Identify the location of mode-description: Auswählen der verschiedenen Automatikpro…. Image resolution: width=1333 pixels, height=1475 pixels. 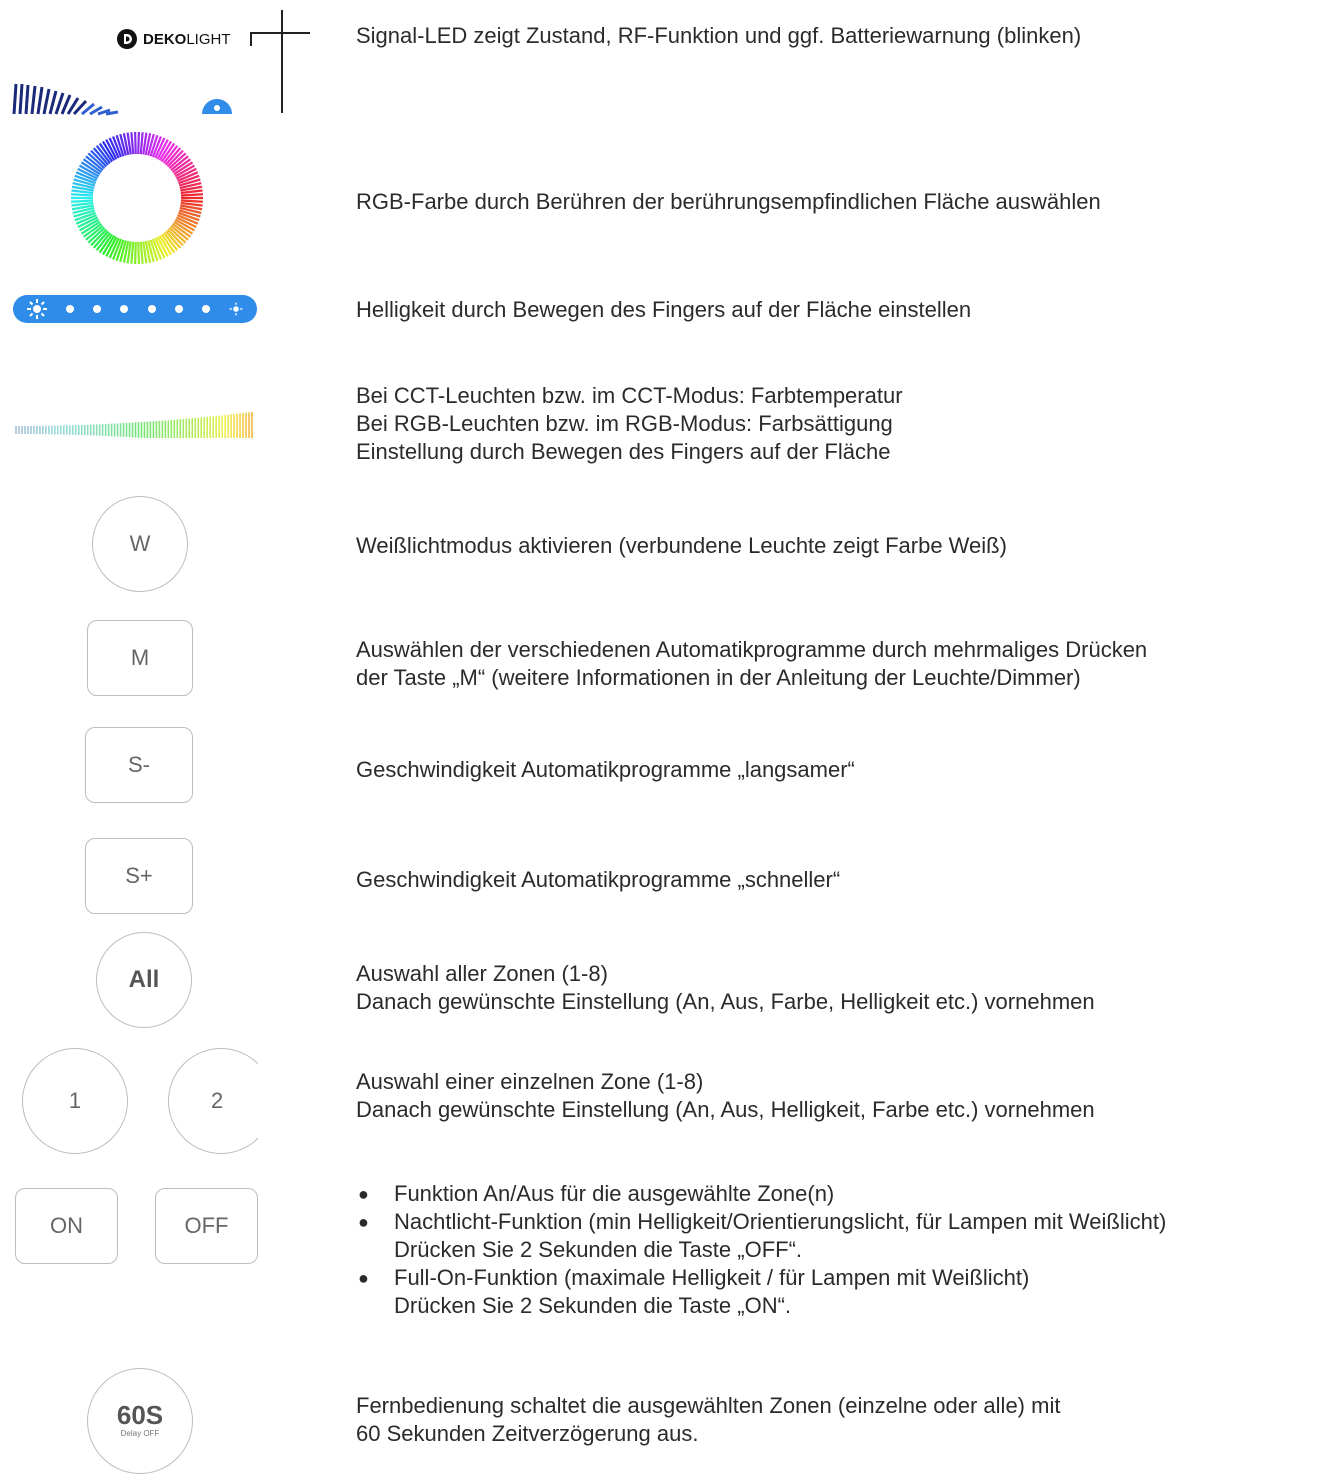
(752, 663).